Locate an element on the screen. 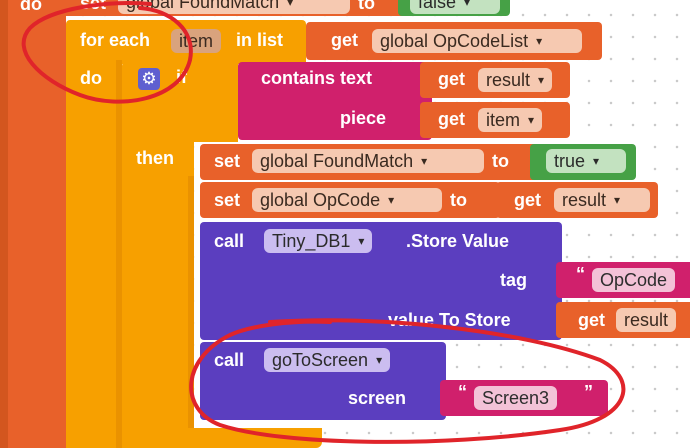 The width and height of the screenshot is (690, 448). set-foundmatch-set-label: set is located at coordinates (227, 161).